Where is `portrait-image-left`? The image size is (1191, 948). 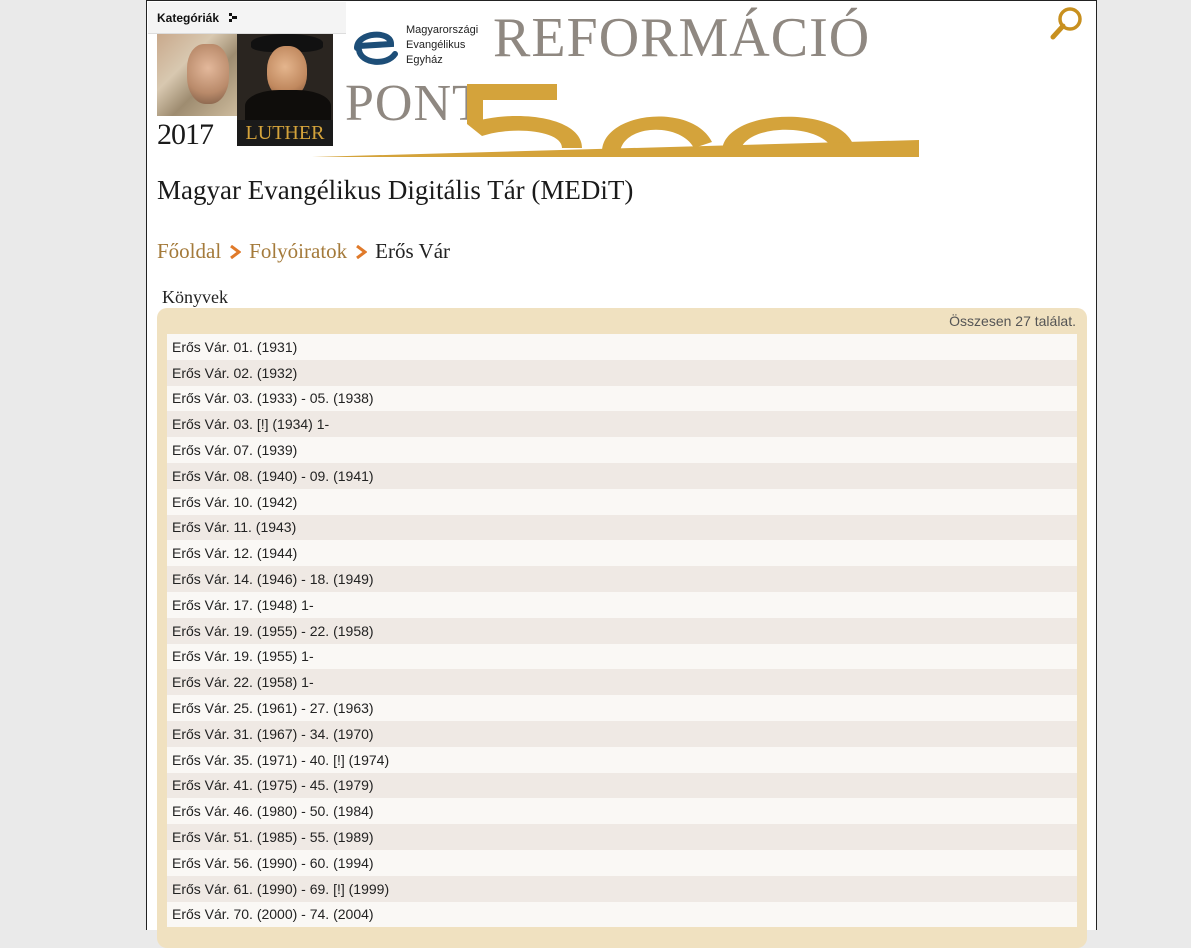
portrait-image-left is located at coordinates (197, 75).